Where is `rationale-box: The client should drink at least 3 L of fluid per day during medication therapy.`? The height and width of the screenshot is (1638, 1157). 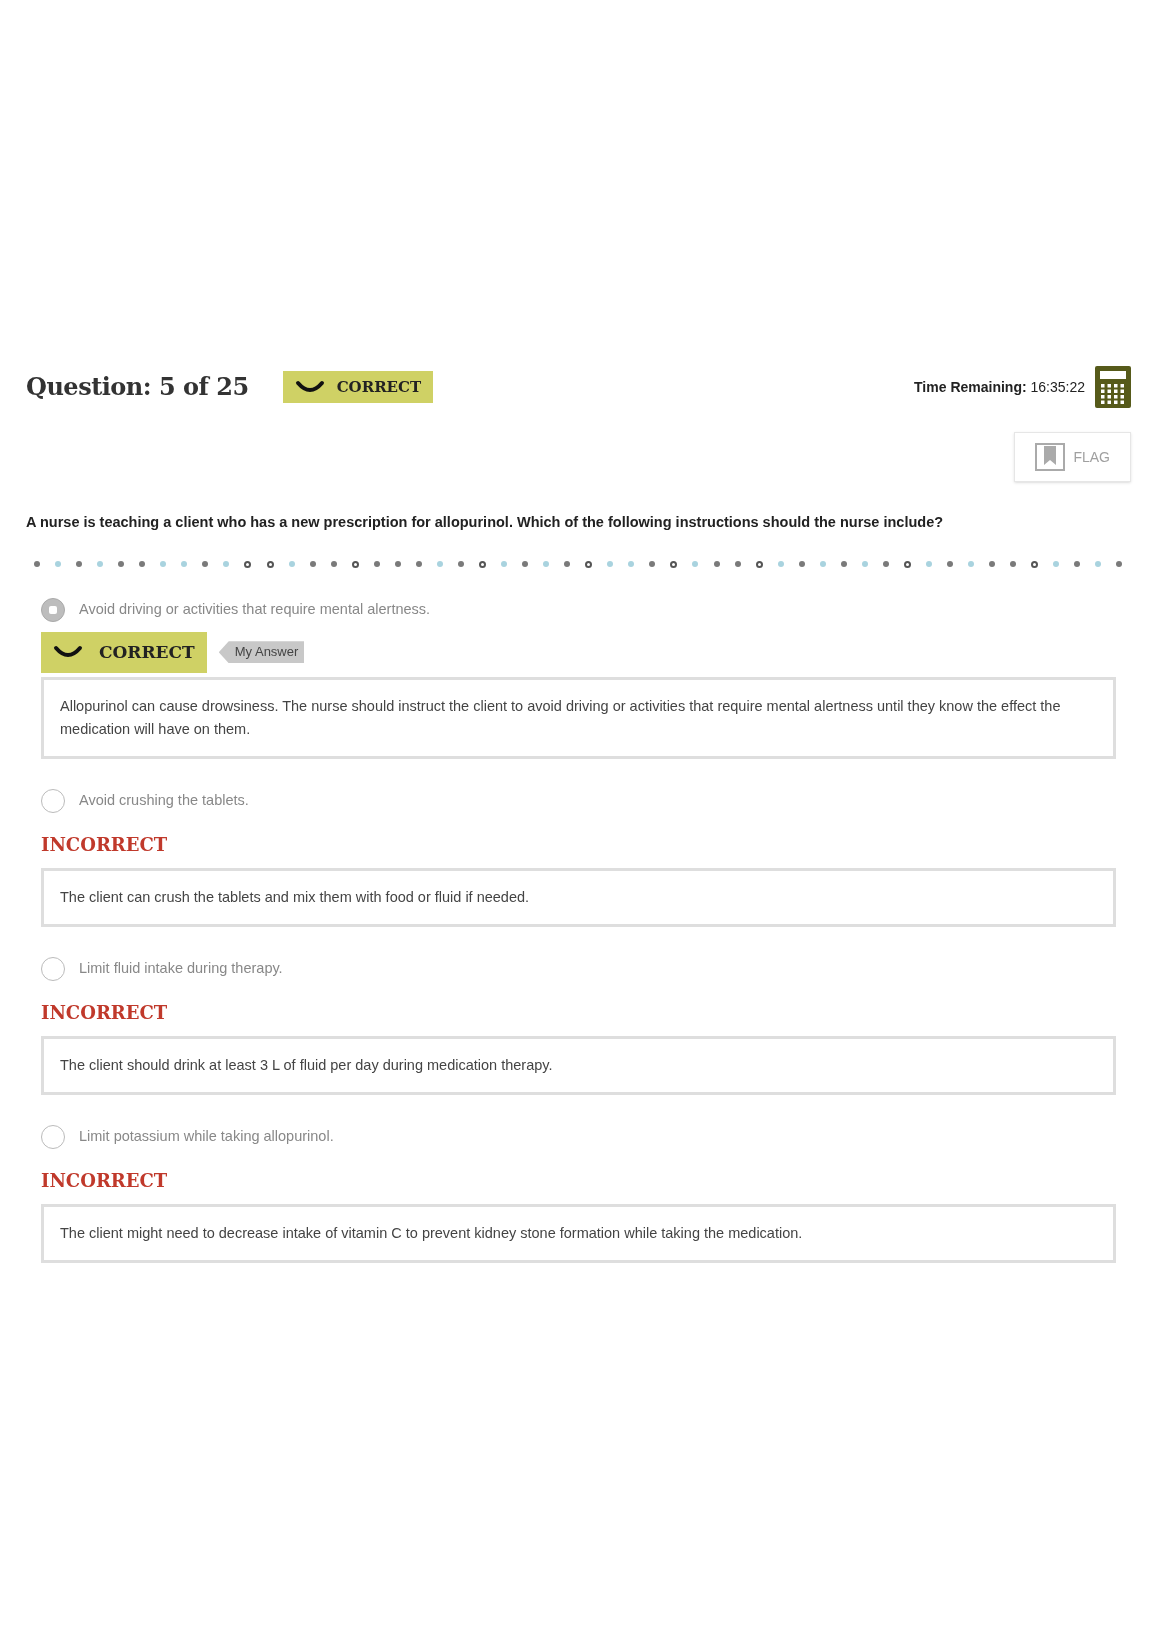 rationale-box: The client should drink at least 3 L of fluid per day during medication therapy. is located at coordinates (578, 1065).